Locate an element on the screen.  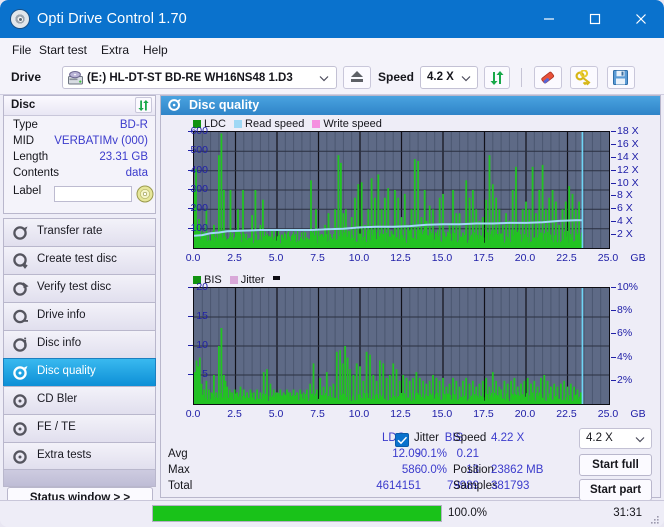
y-tick-label: 200 is located at coordinates (199, 208).